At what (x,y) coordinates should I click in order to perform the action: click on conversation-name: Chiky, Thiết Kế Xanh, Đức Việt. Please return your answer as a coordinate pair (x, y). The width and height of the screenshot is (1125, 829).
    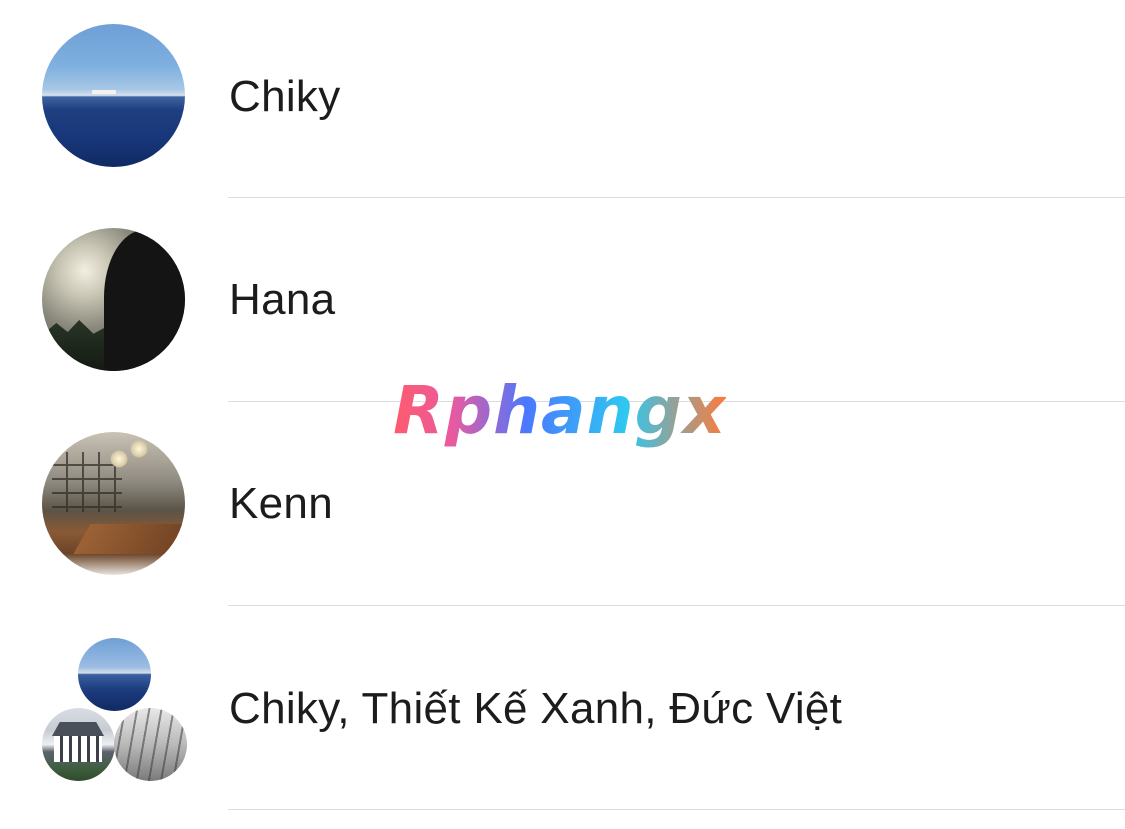
    Looking at the image, I should click on (536, 708).